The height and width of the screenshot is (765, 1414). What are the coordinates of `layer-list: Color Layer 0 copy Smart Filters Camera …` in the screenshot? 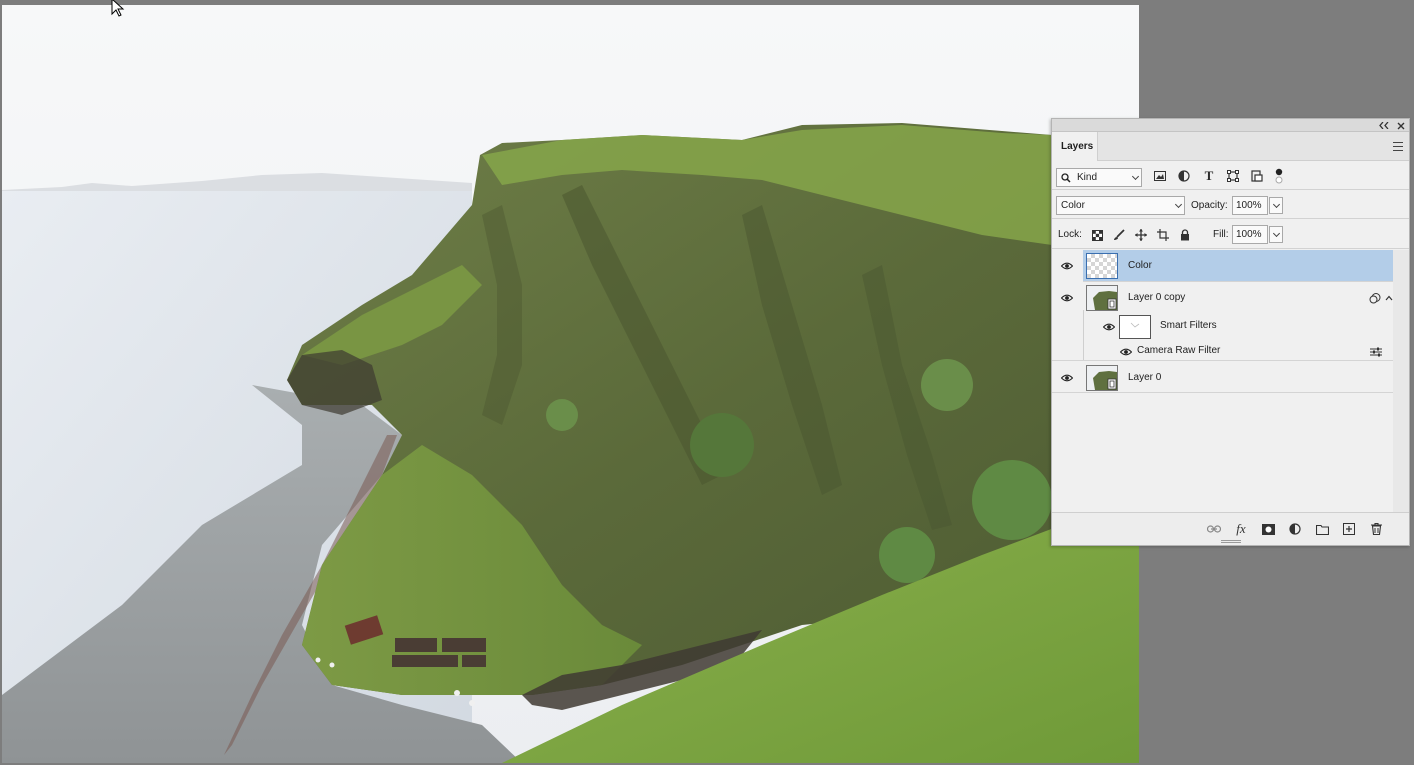 It's located at (1230, 381).